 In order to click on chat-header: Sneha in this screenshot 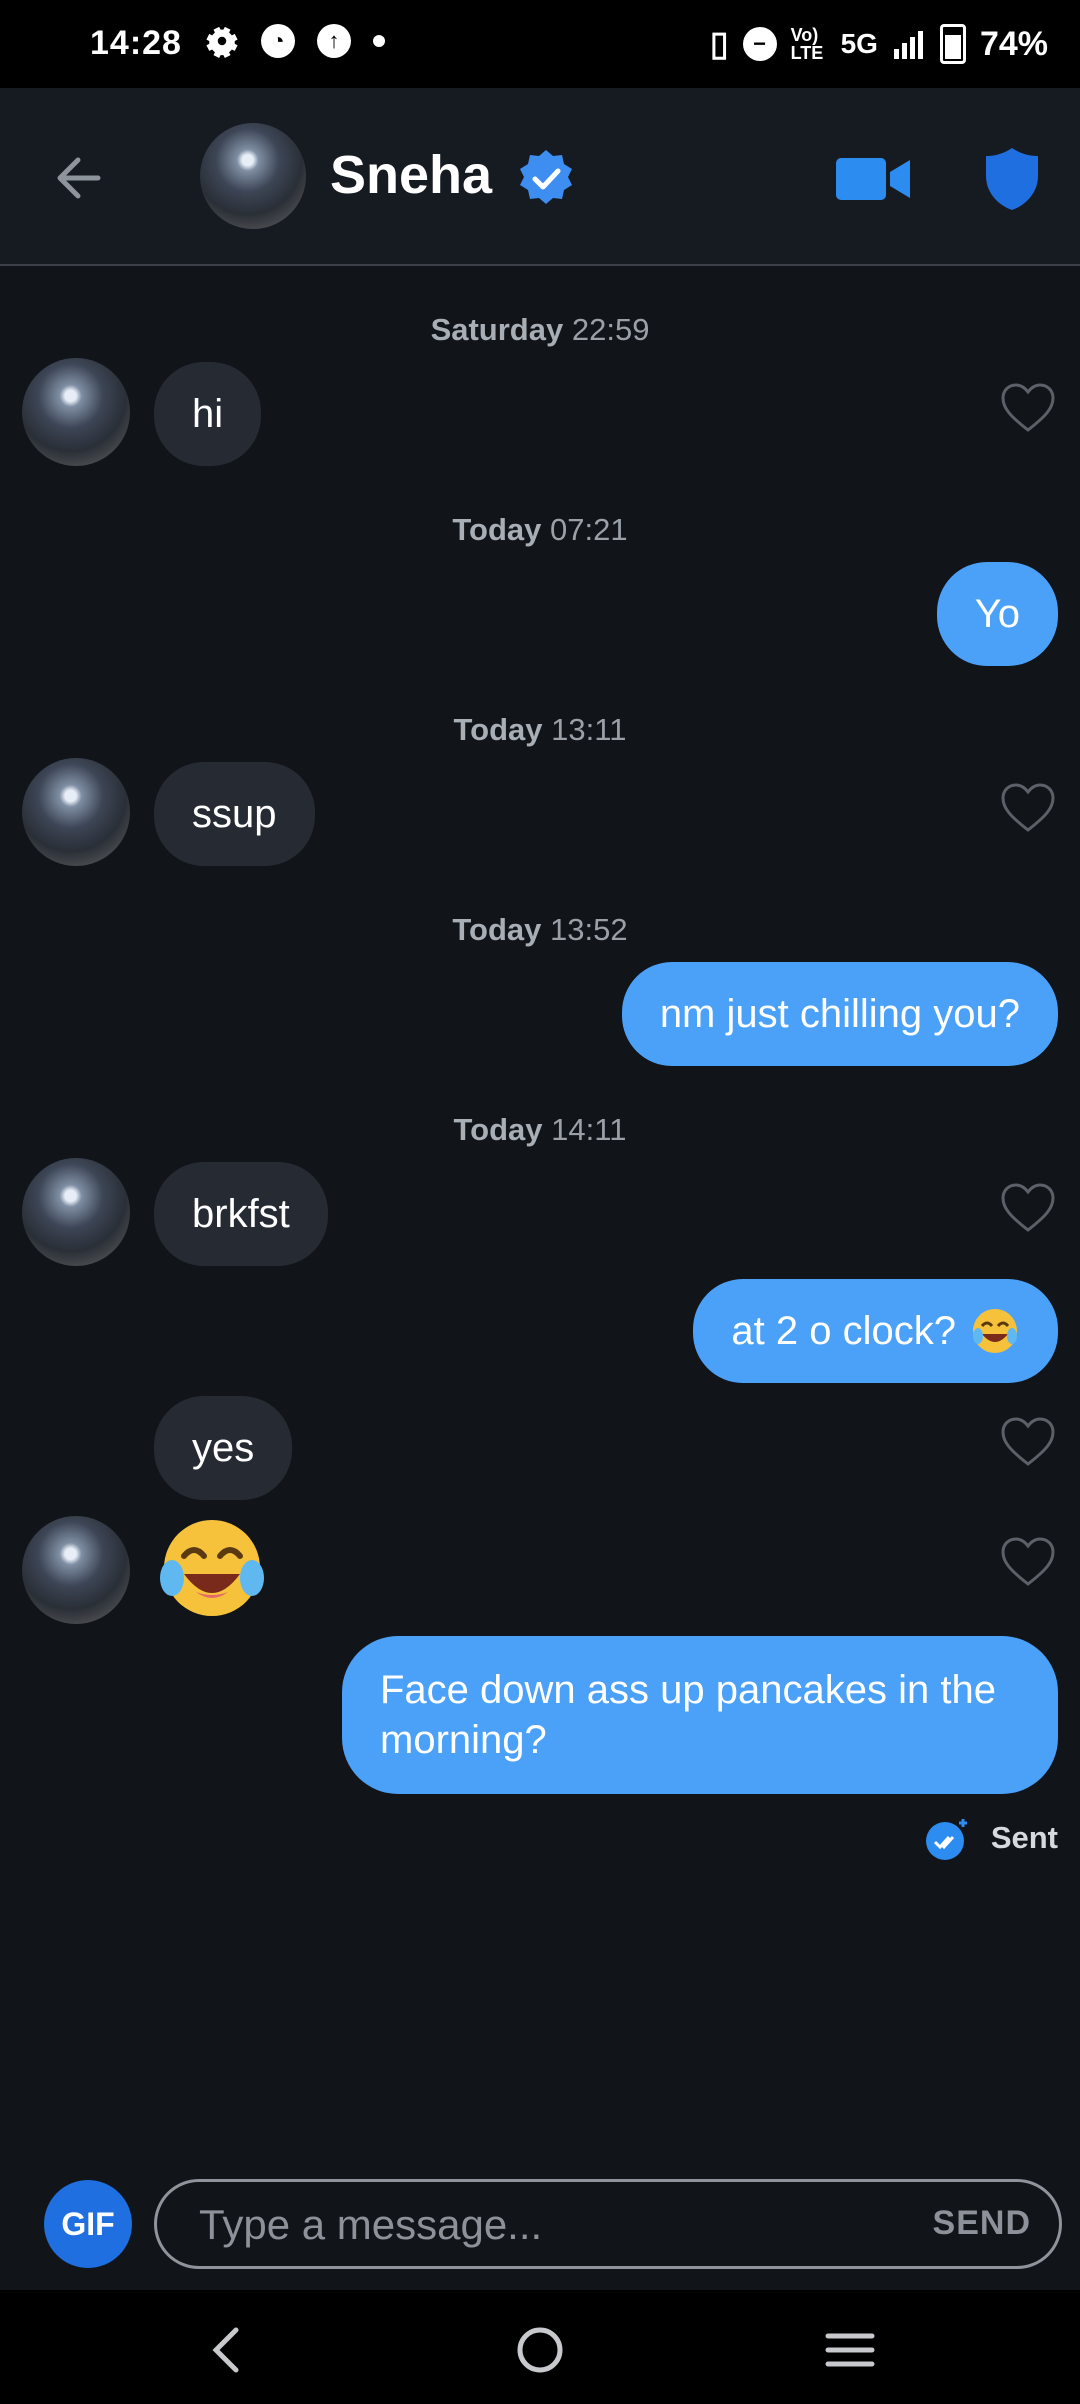, I will do `click(540, 177)`.